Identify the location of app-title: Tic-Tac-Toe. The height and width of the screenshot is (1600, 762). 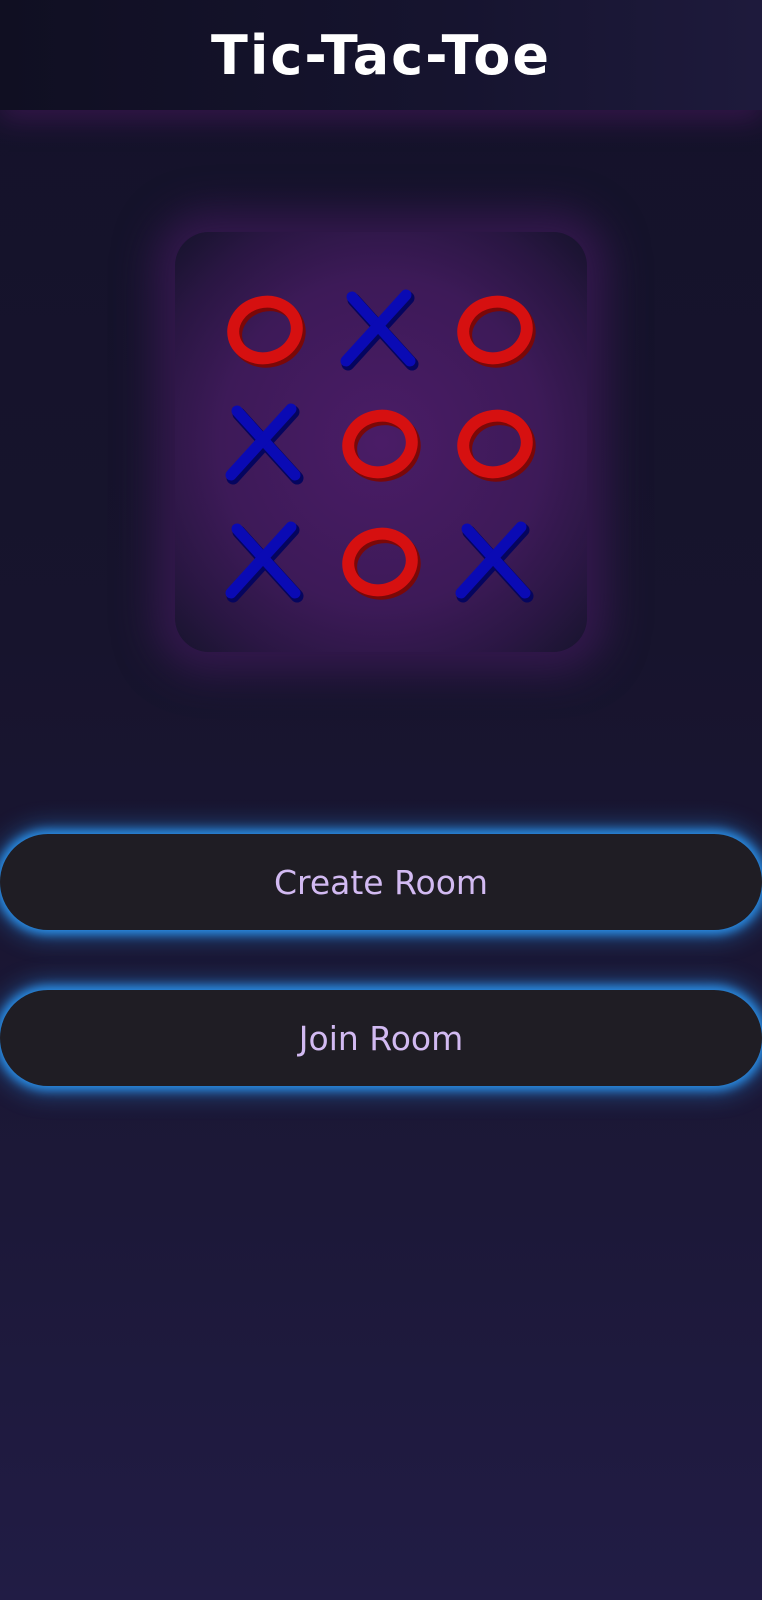
(380, 55).